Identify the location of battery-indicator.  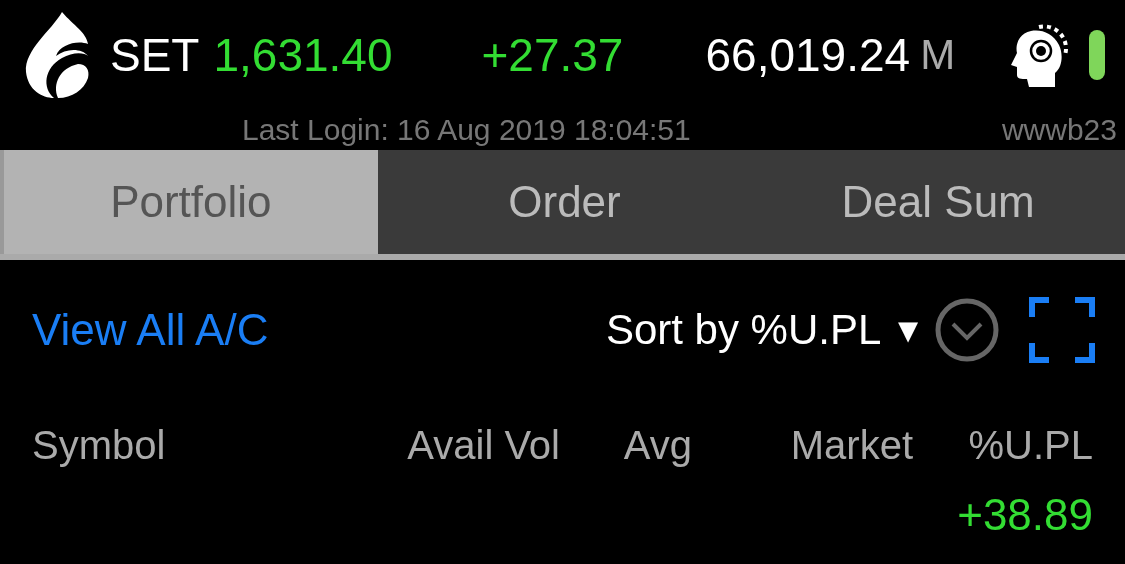
(1097, 55).